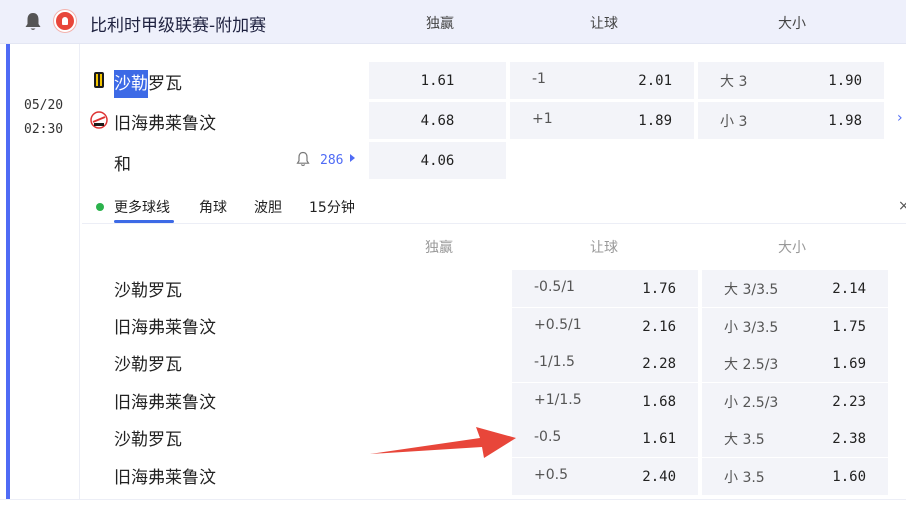  What do you see at coordinates (100, 207) in the screenshot?
I see `live-dot-icon` at bounding box center [100, 207].